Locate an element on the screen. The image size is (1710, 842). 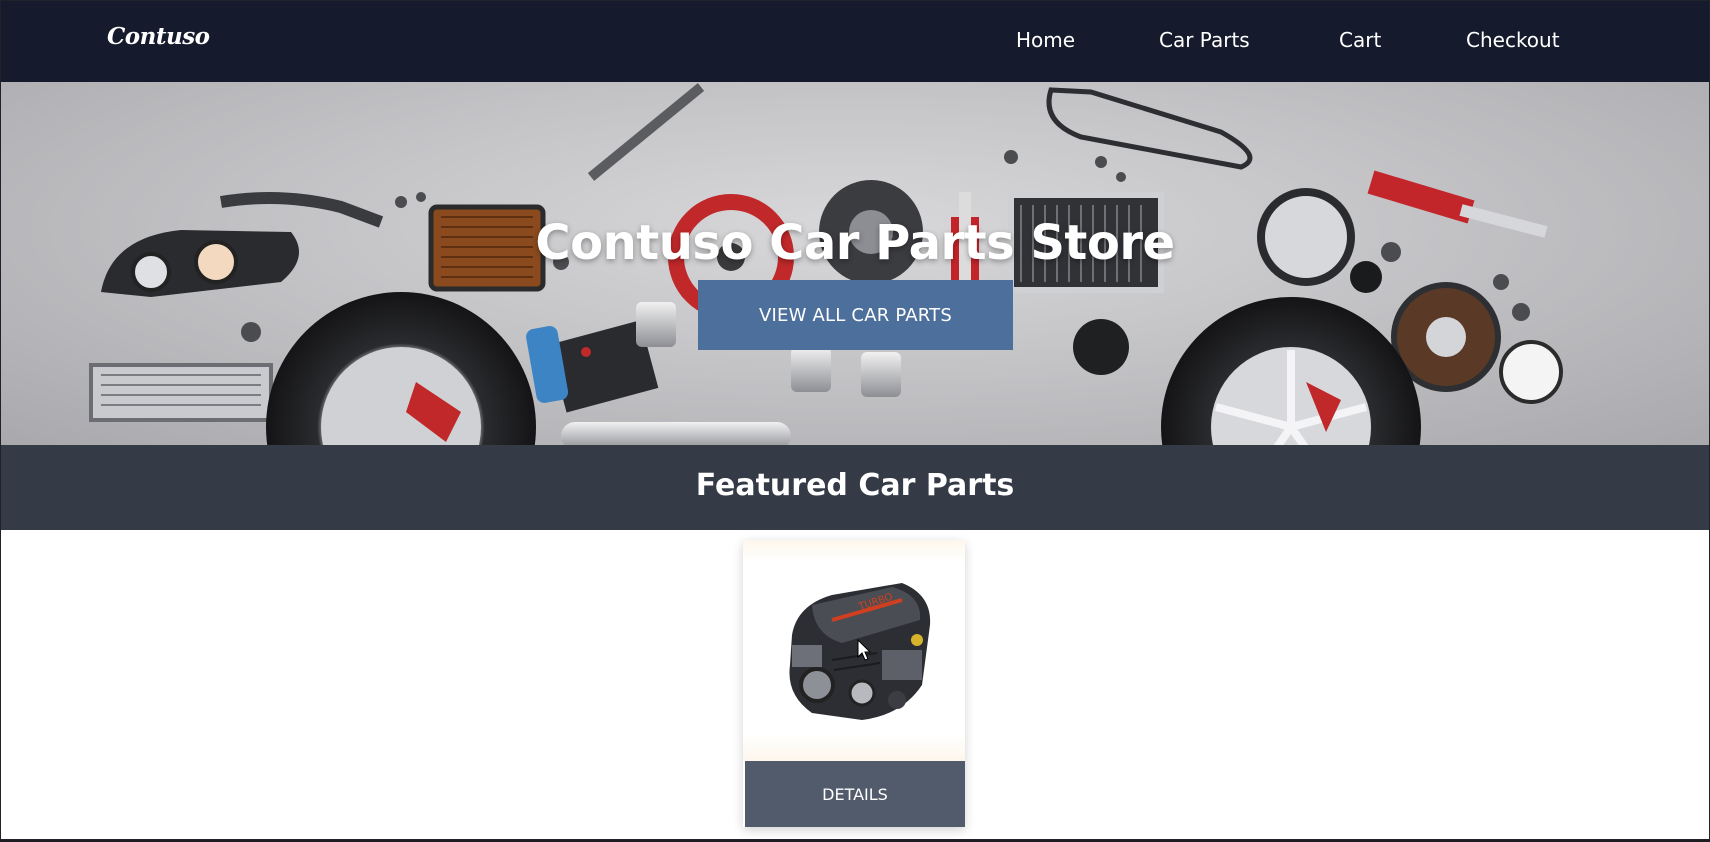
product-image-frame: TURBO is located at coordinates (854, 650).